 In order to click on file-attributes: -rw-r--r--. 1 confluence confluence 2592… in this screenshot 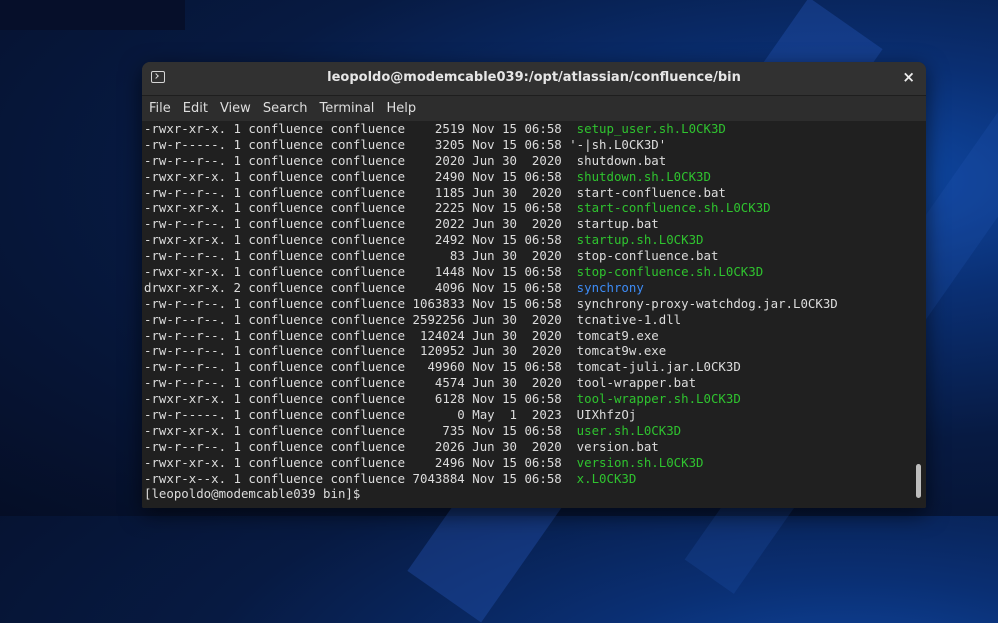, I will do `click(357, 319)`.